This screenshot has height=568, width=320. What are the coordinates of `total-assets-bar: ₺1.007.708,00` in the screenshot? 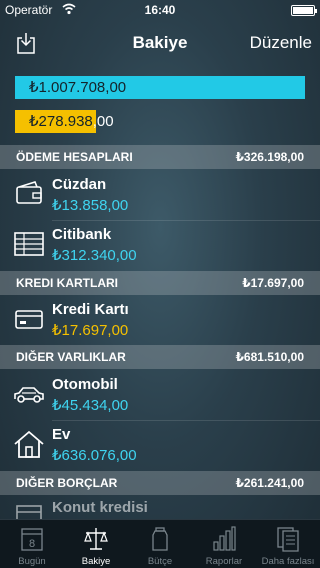 It's located at (160, 87).